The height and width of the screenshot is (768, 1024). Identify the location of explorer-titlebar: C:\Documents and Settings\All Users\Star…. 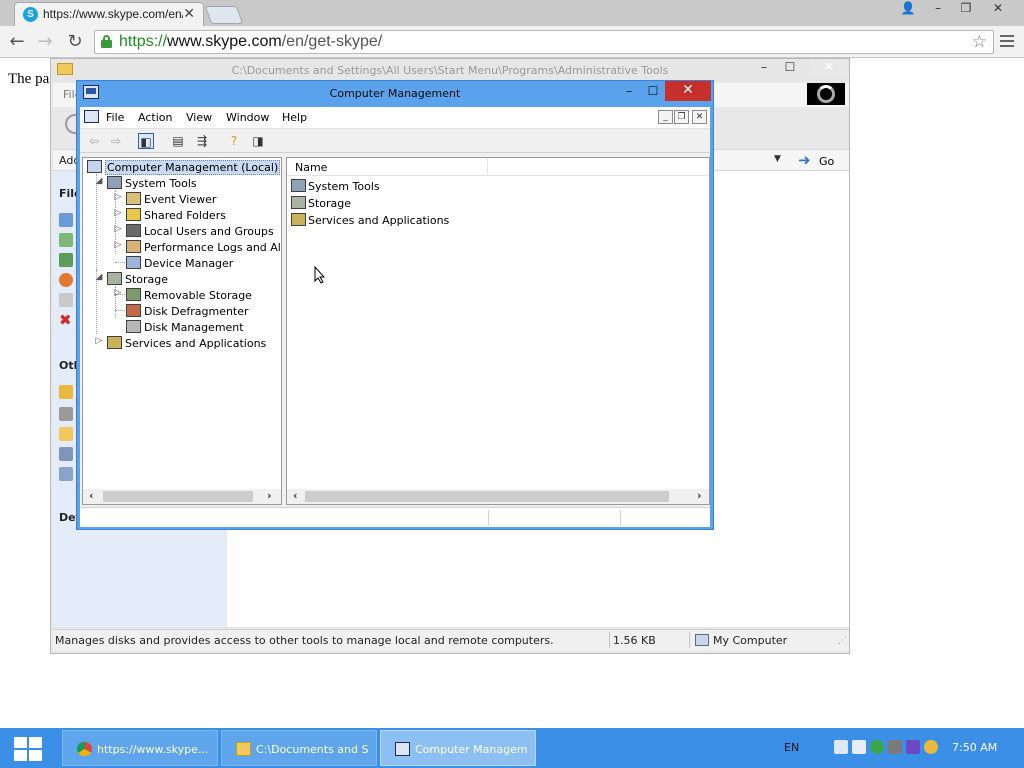
(450, 70).